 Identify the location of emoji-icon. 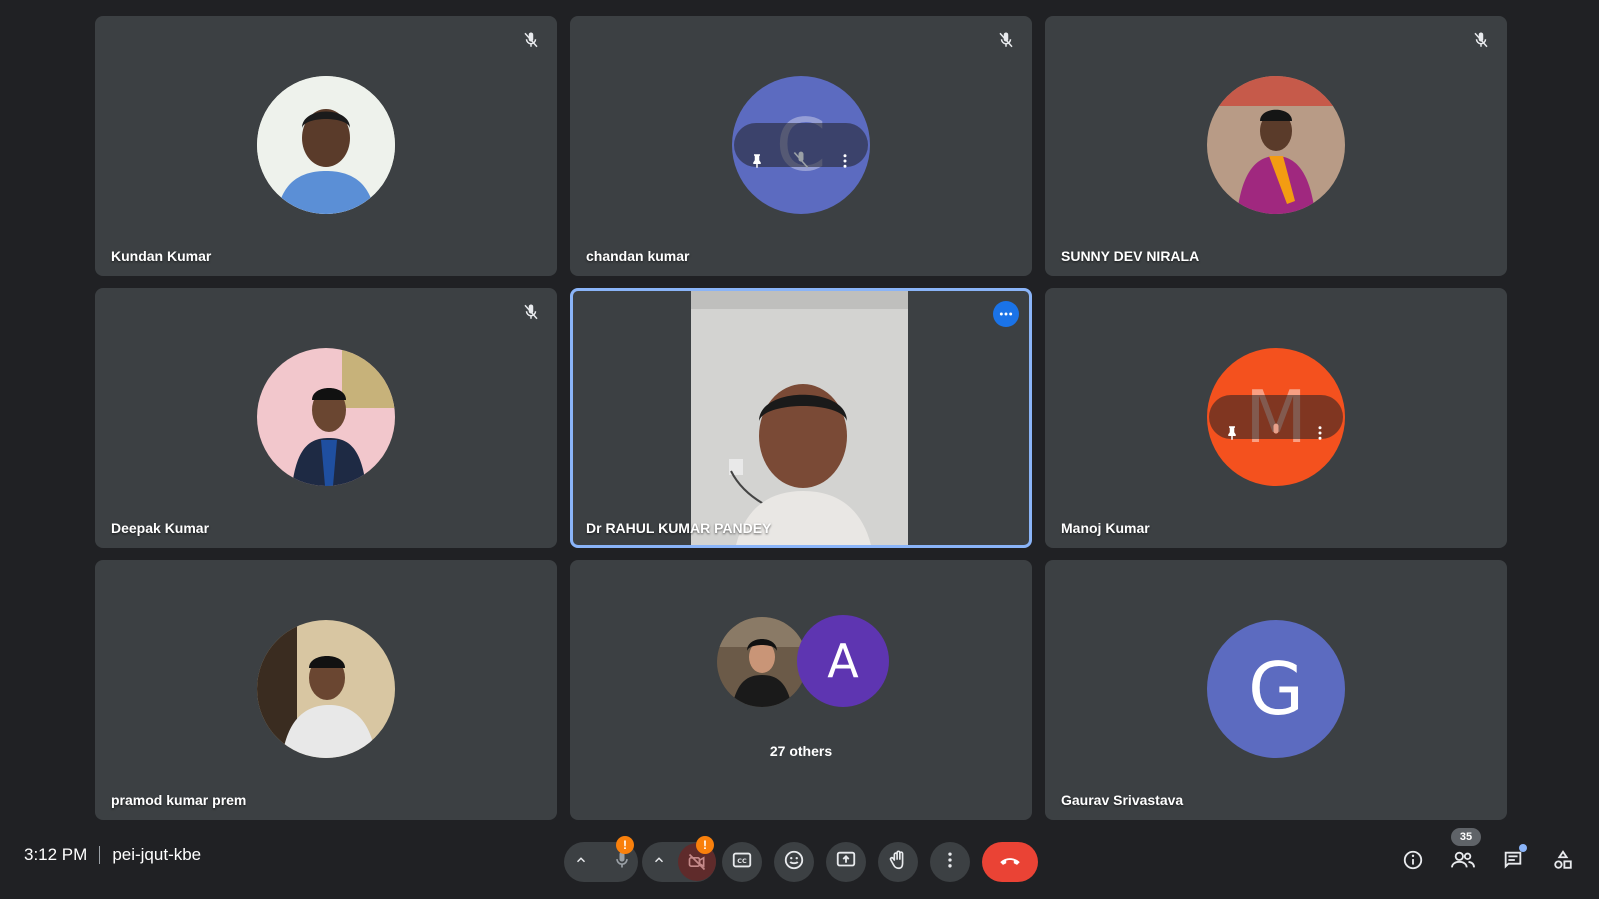
(794, 862).